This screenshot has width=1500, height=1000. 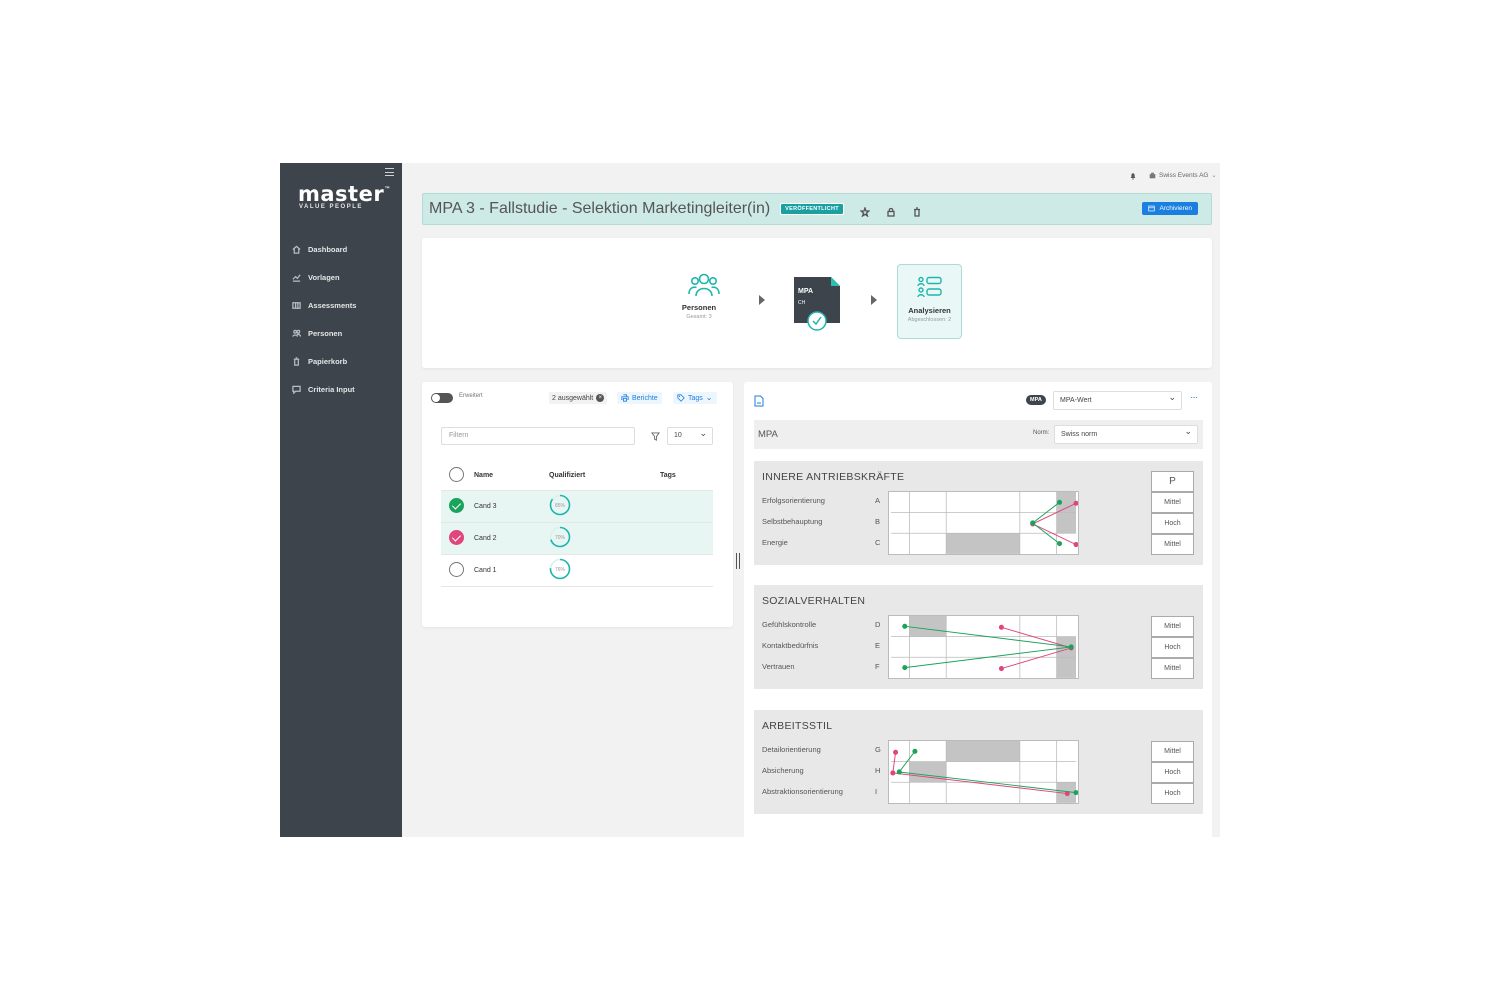 What do you see at coordinates (511, 476) in the screenshot?
I see `col-name: Name` at bounding box center [511, 476].